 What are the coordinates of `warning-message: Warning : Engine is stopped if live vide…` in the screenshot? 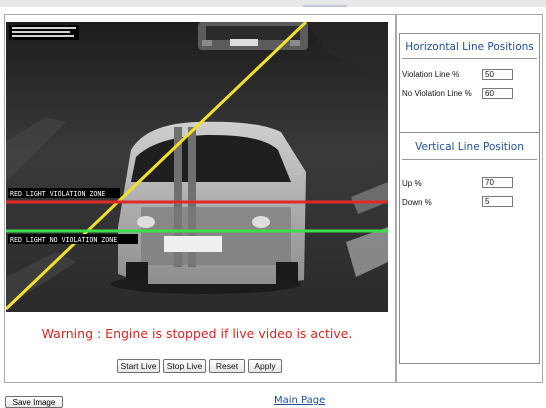 It's located at (197, 333).